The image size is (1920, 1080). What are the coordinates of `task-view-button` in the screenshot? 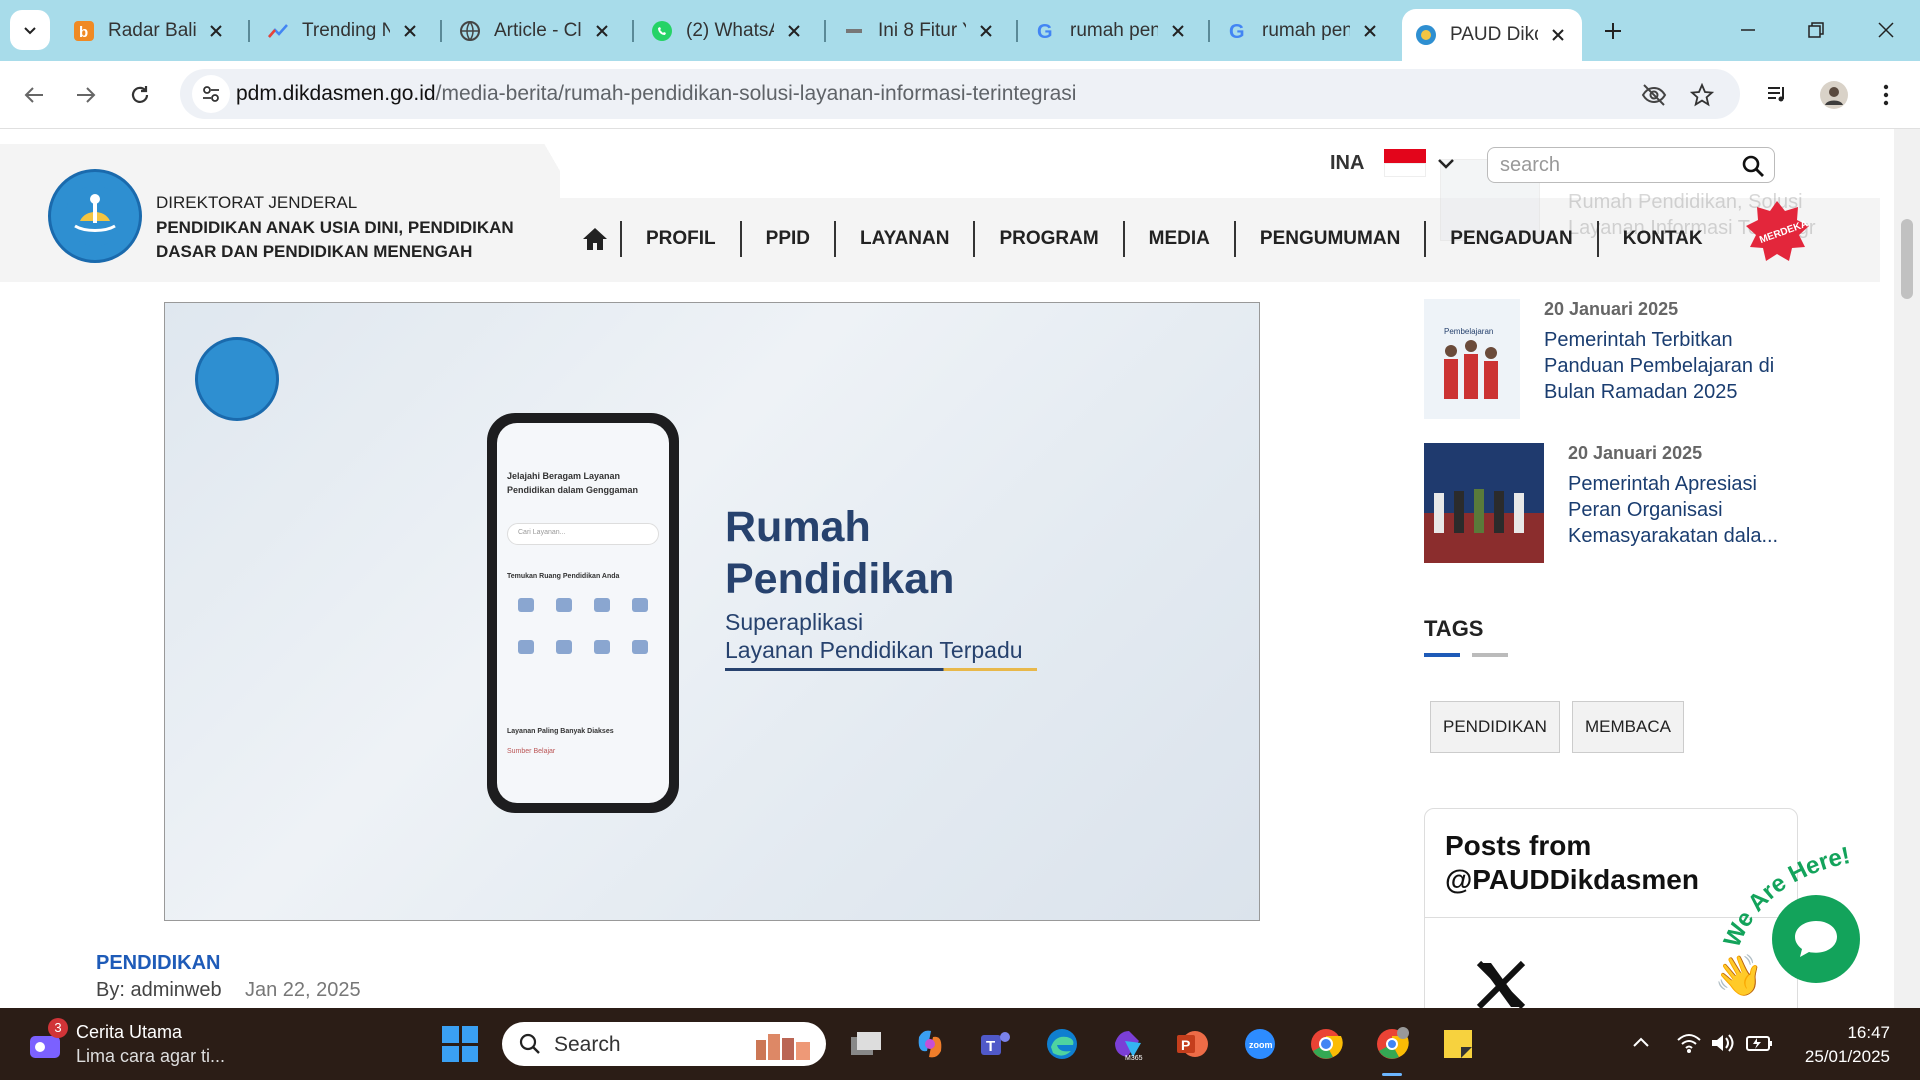 It's located at (866, 1044).